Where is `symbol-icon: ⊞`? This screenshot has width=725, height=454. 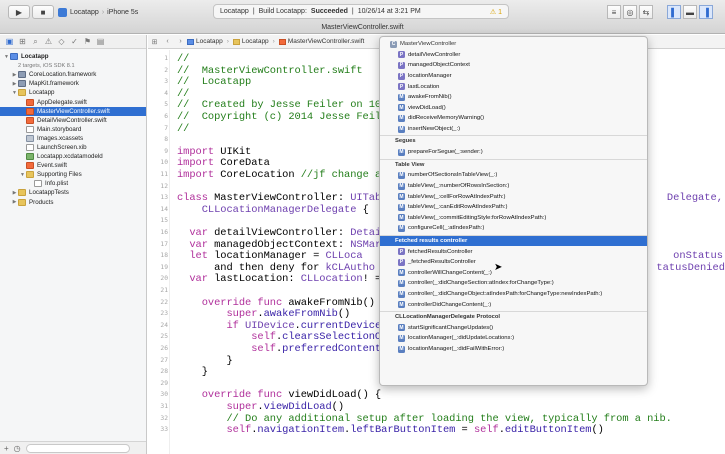 symbol-icon: ⊞ is located at coordinates (22, 41).